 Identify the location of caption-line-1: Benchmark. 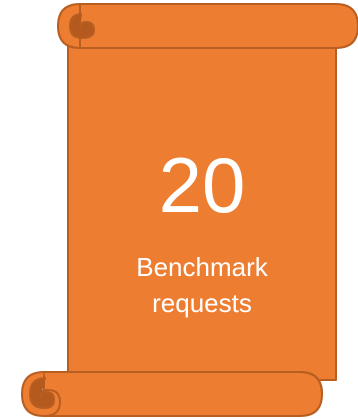
(202, 267).